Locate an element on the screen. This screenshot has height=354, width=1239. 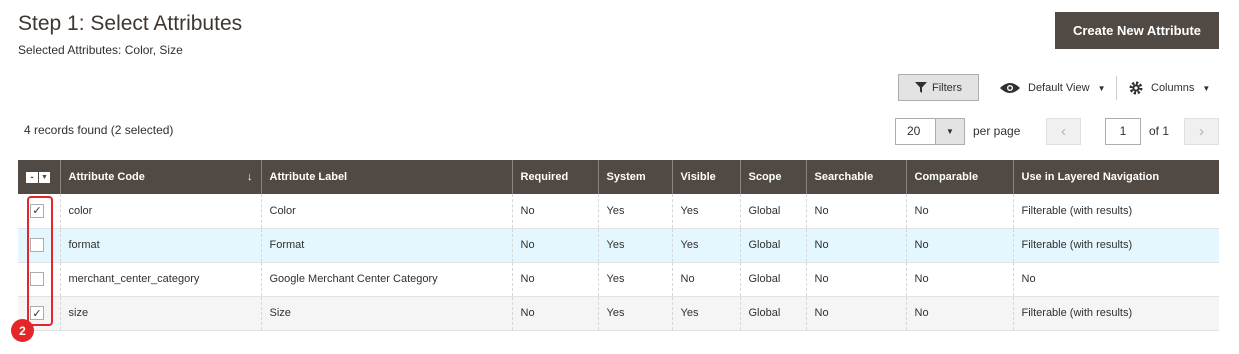
chevron-right-icon: › is located at coordinates (1201, 131).